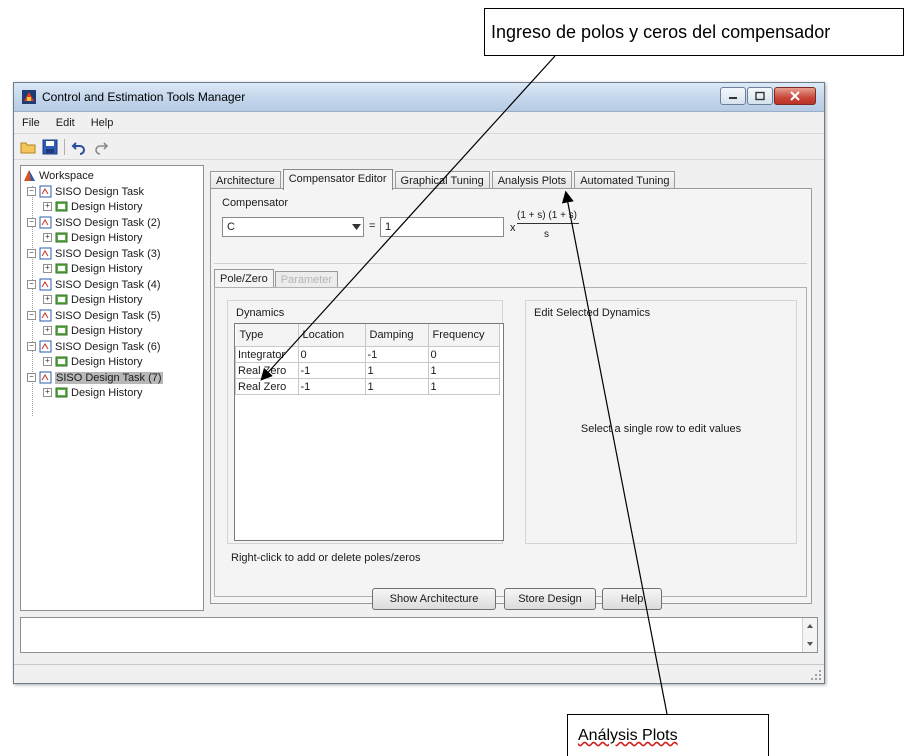  Describe the element at coordinates (816, 675) in the screenshot. I see `resize-grip-icon` at that location.